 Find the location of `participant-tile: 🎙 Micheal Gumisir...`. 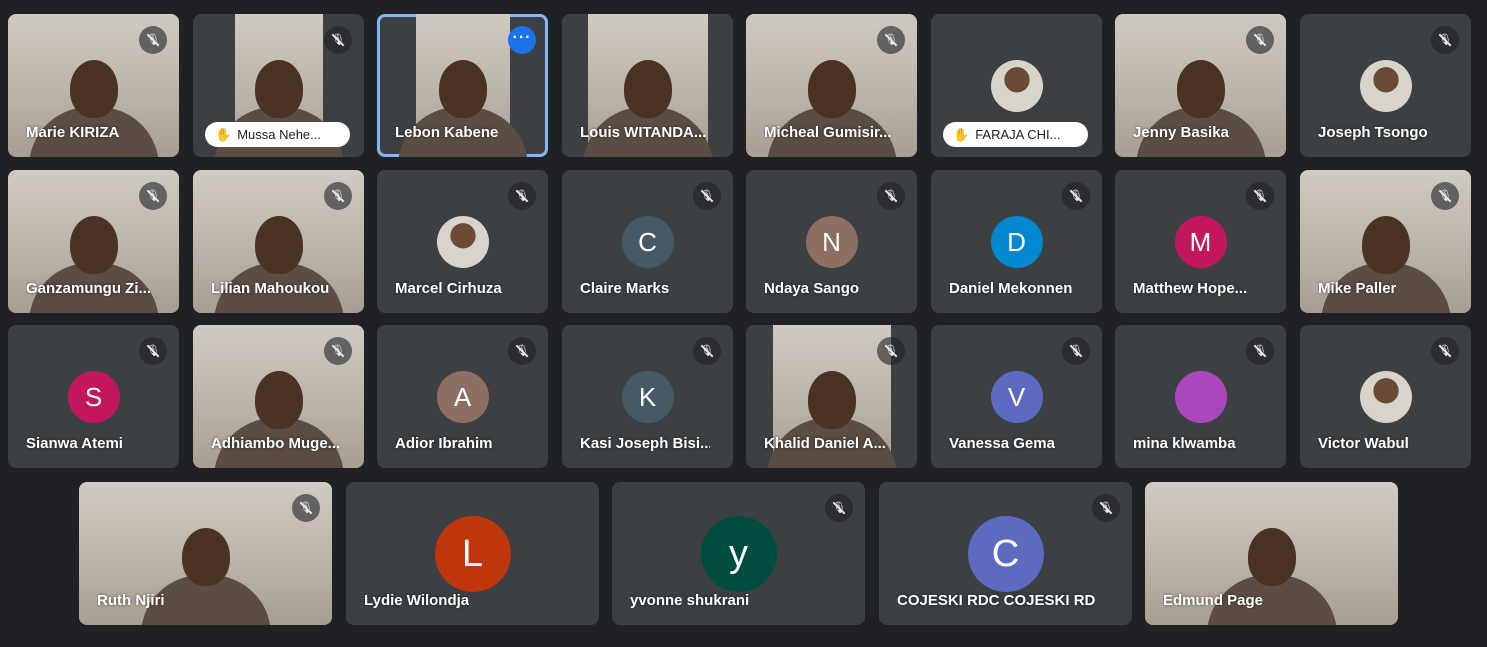

participant-tile: 🎙 Micheal Gumisir... is located at coordinates (831, 85).